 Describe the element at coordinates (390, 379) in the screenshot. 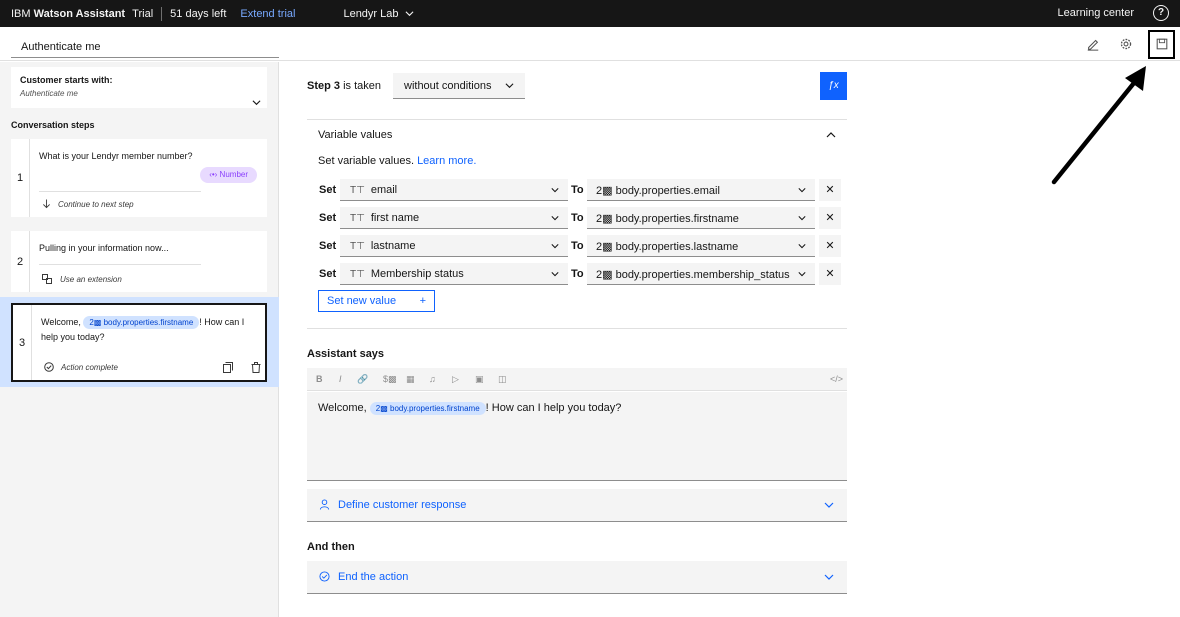

I see `variable-insert-icon: $▩` at that location.